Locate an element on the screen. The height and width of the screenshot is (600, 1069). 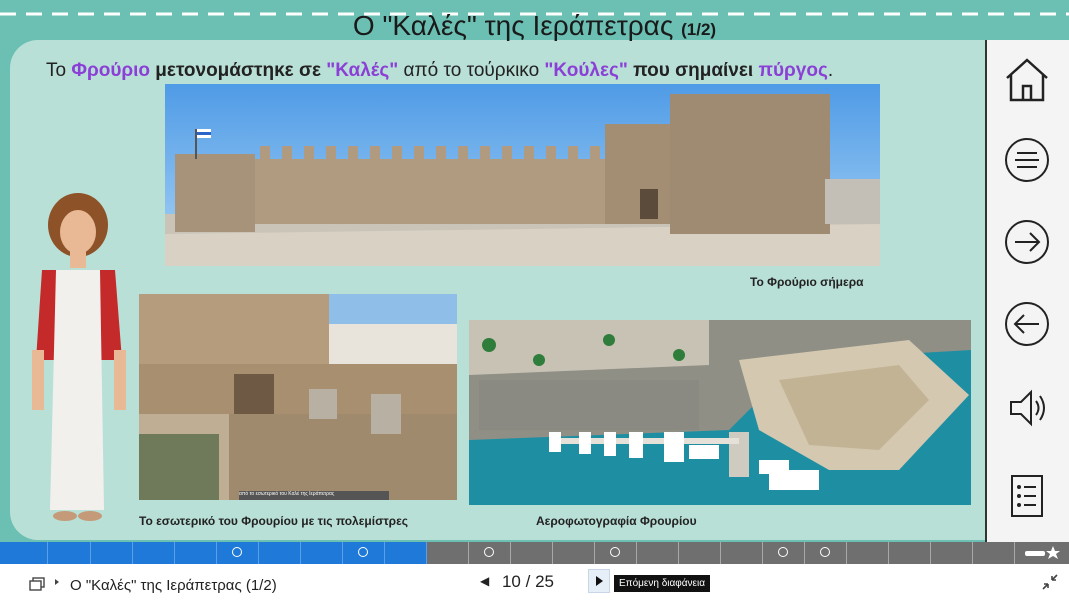
next-page-icon is located at coordinates (599, 581).